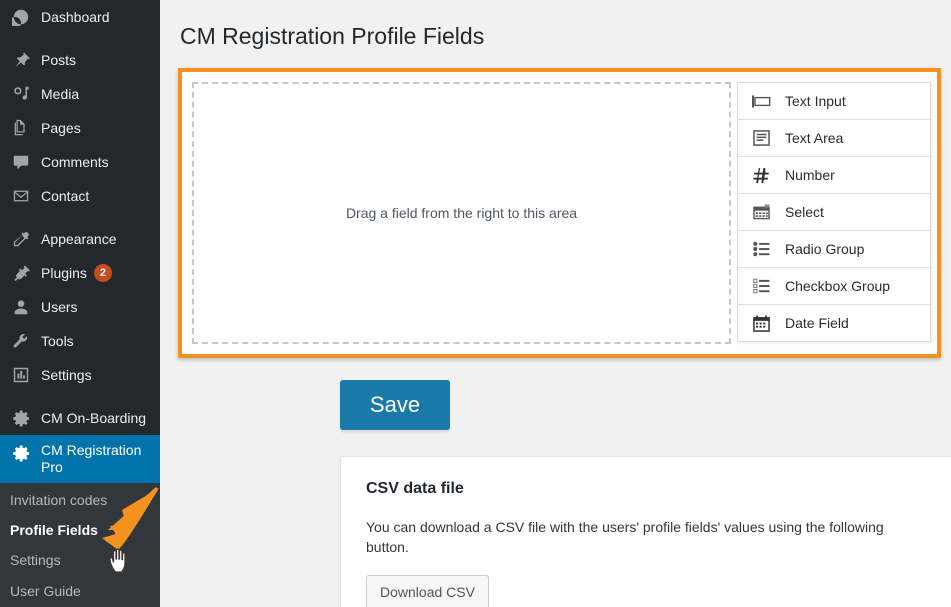 This screenshot has width=951, height=607. What do you see at coordinates (102, 273) in the screenshot?
I see `plugins-update-badge: 2` at bounding box center [102, 273].